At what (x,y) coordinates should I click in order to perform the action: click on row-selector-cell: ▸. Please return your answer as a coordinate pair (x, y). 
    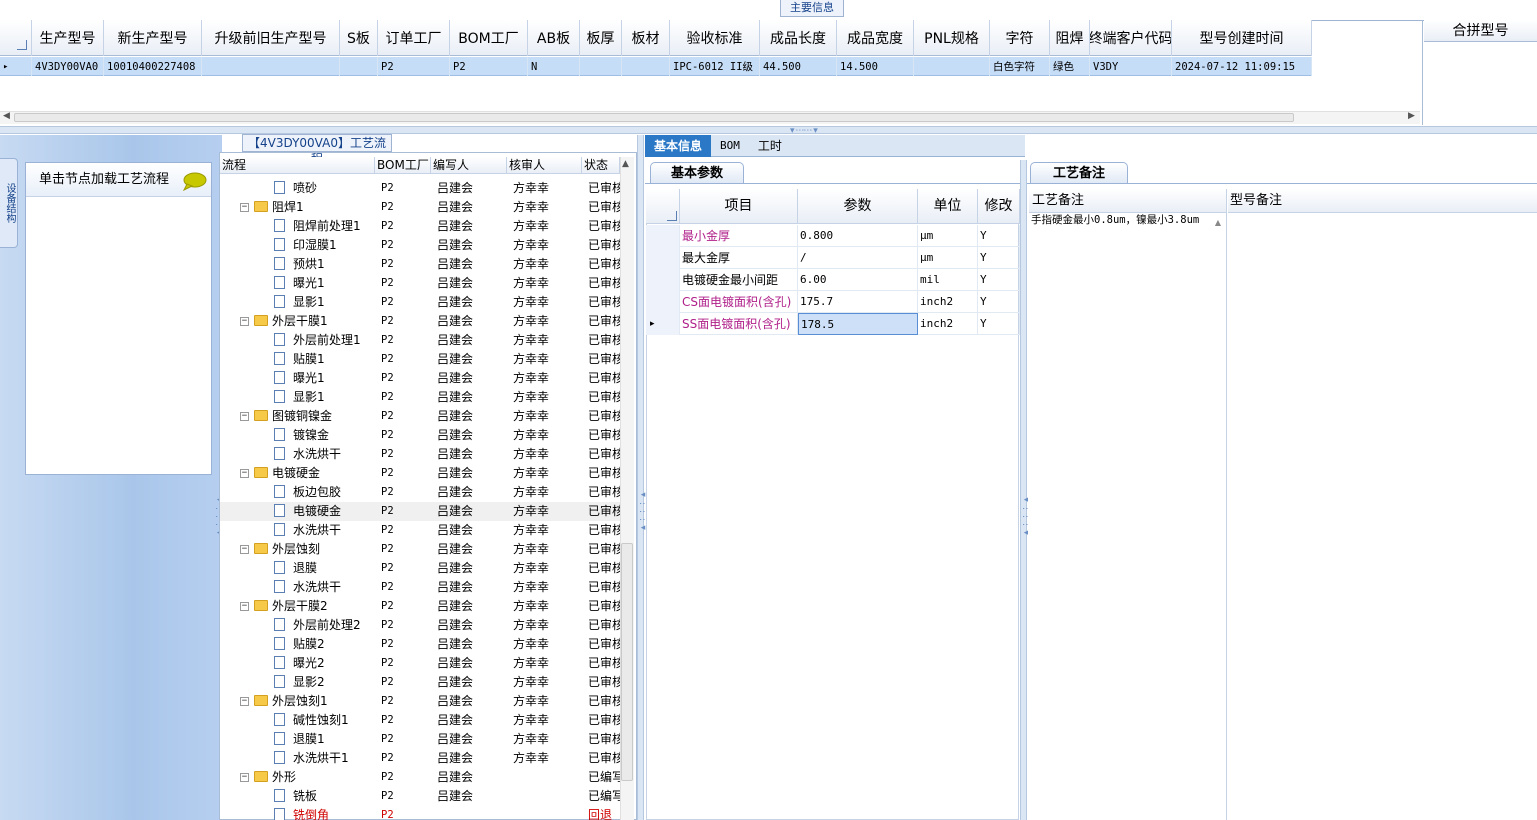
    Looking at the image, I should click on (16, 66).